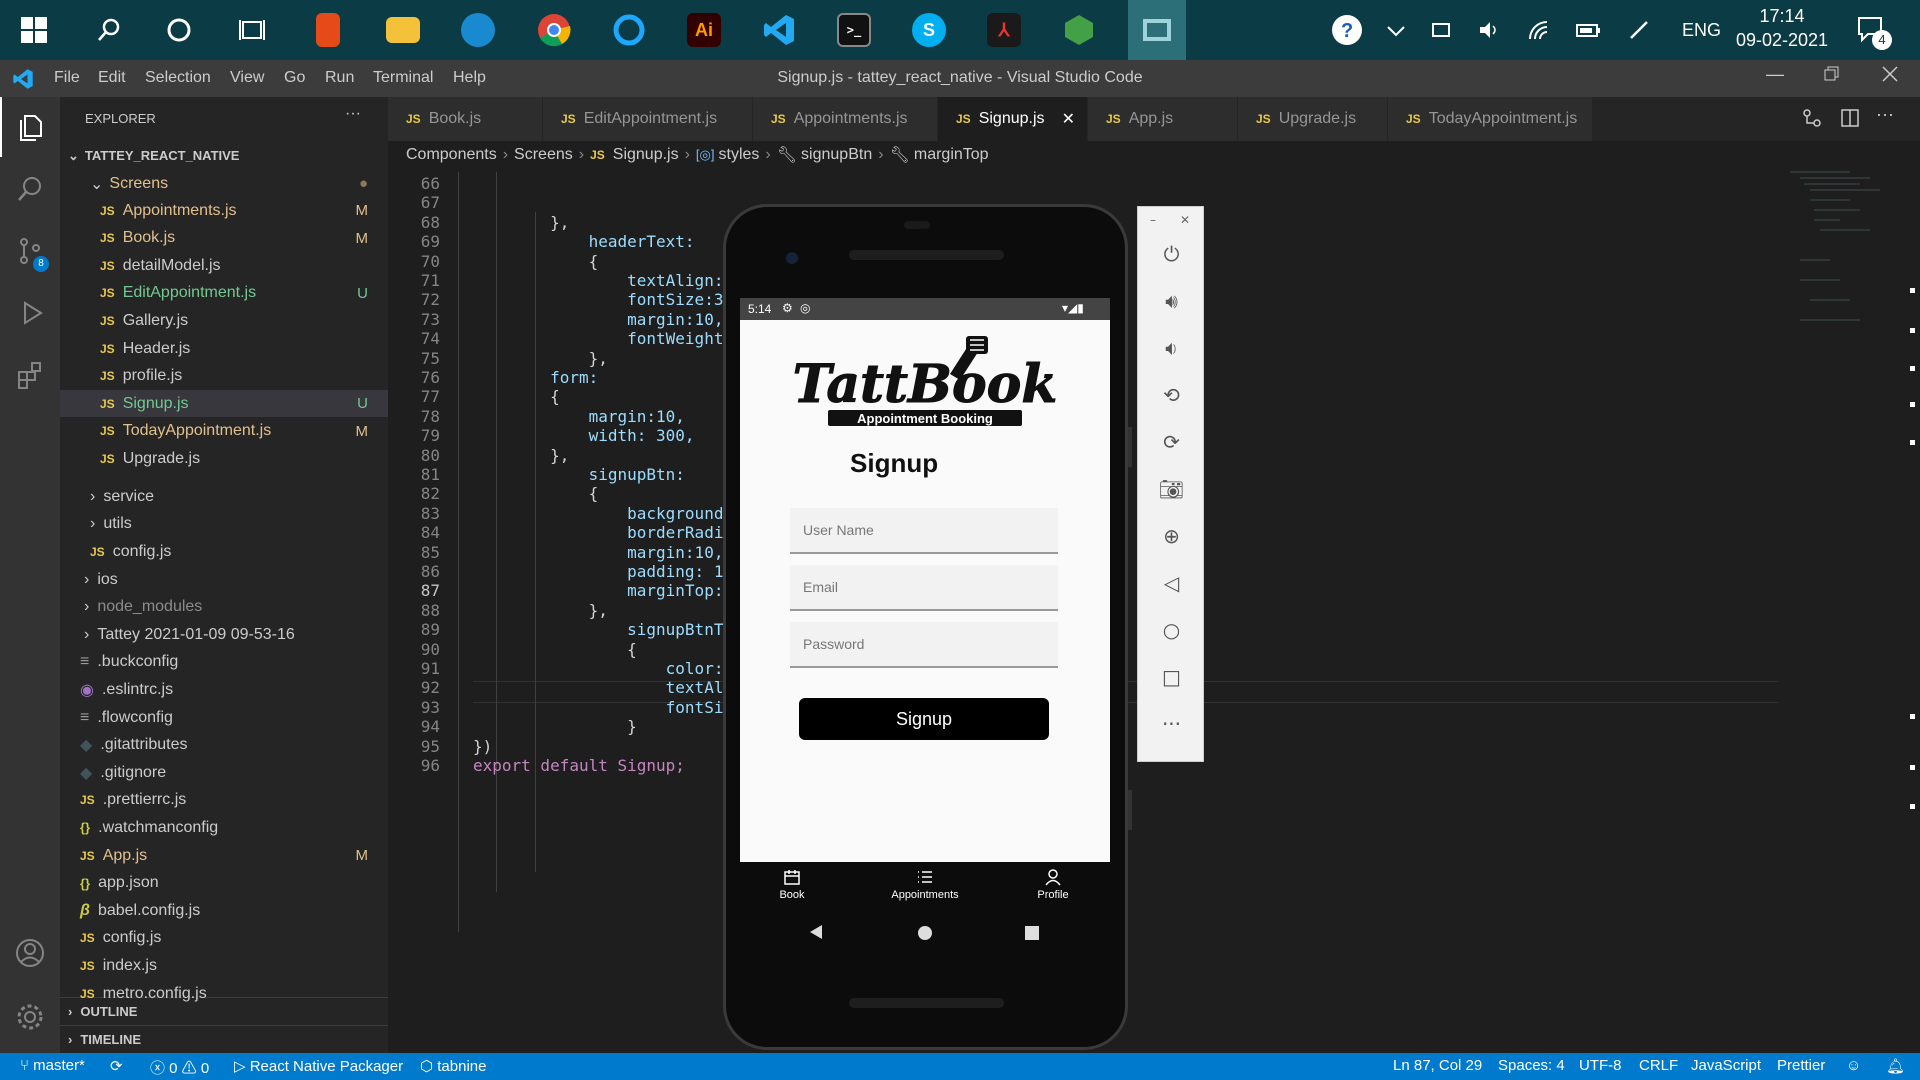 This screenshot has height=1080, width=1920. What do you see at coordinates (224, 210) in the screenshot?
I see `file-item: JS Appointments.js M` at bounding box center [224, 210].